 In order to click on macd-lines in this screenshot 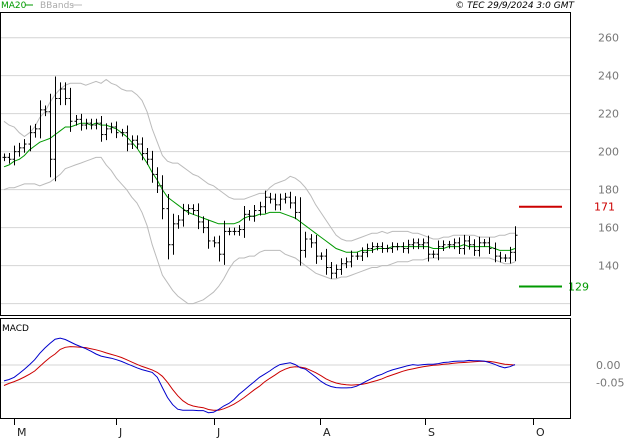, I will do `click(259, 375)`.